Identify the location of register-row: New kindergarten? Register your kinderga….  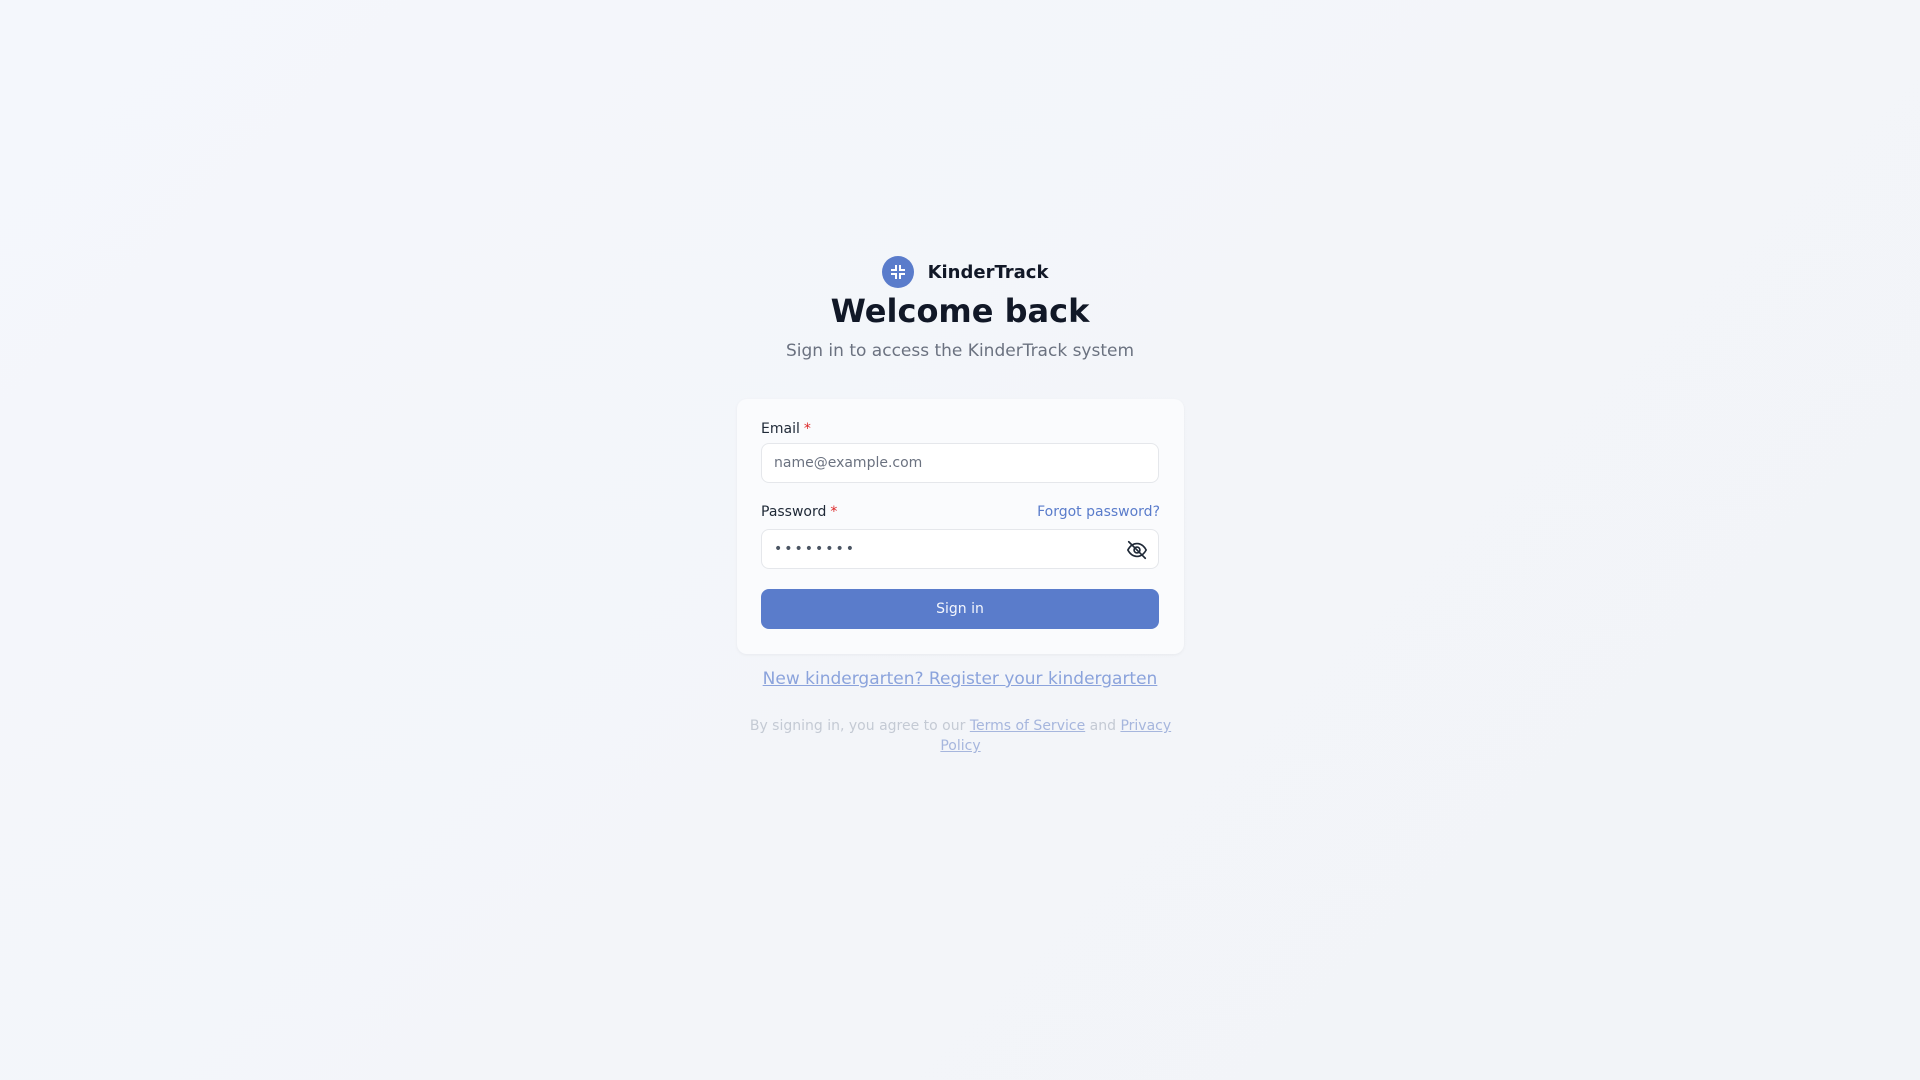
(960, 679).